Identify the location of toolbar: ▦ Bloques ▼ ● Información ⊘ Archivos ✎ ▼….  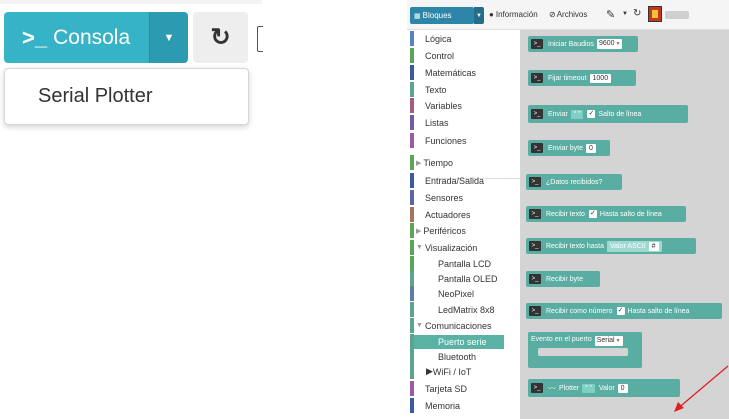
(568, 15).